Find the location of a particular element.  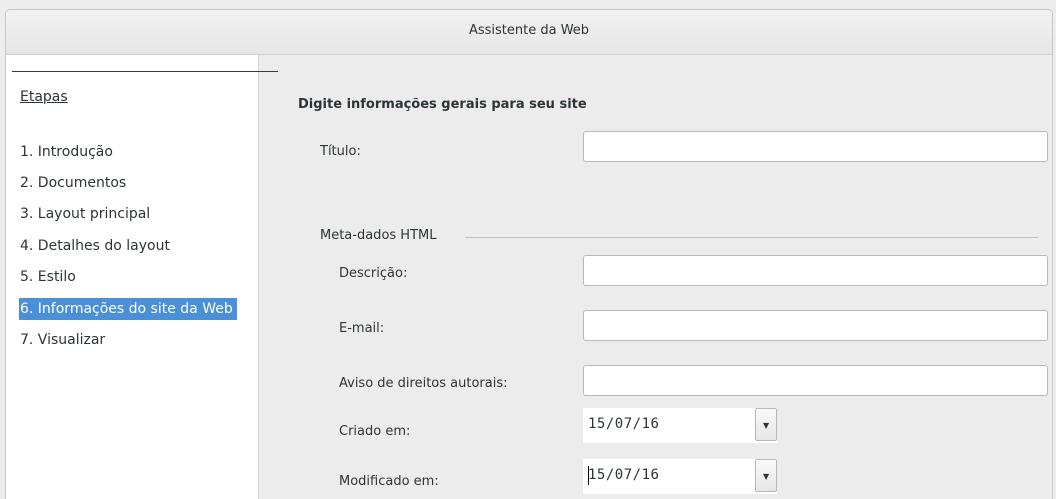

title-bar: Assistente da Web is located at coordinates (529, 32).